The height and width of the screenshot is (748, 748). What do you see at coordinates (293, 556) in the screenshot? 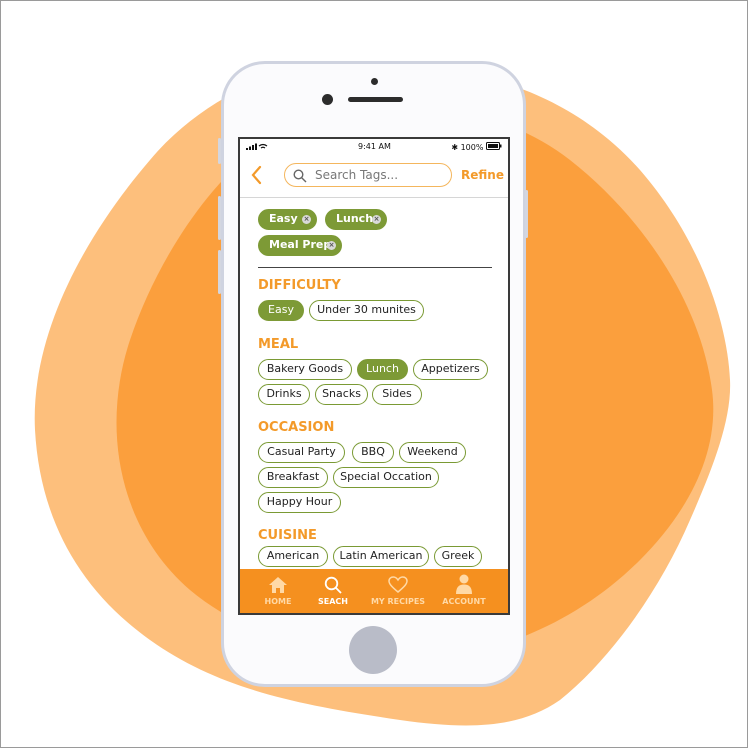
I see `tag-cuisine-american: American` at bounding box center [293, 556].